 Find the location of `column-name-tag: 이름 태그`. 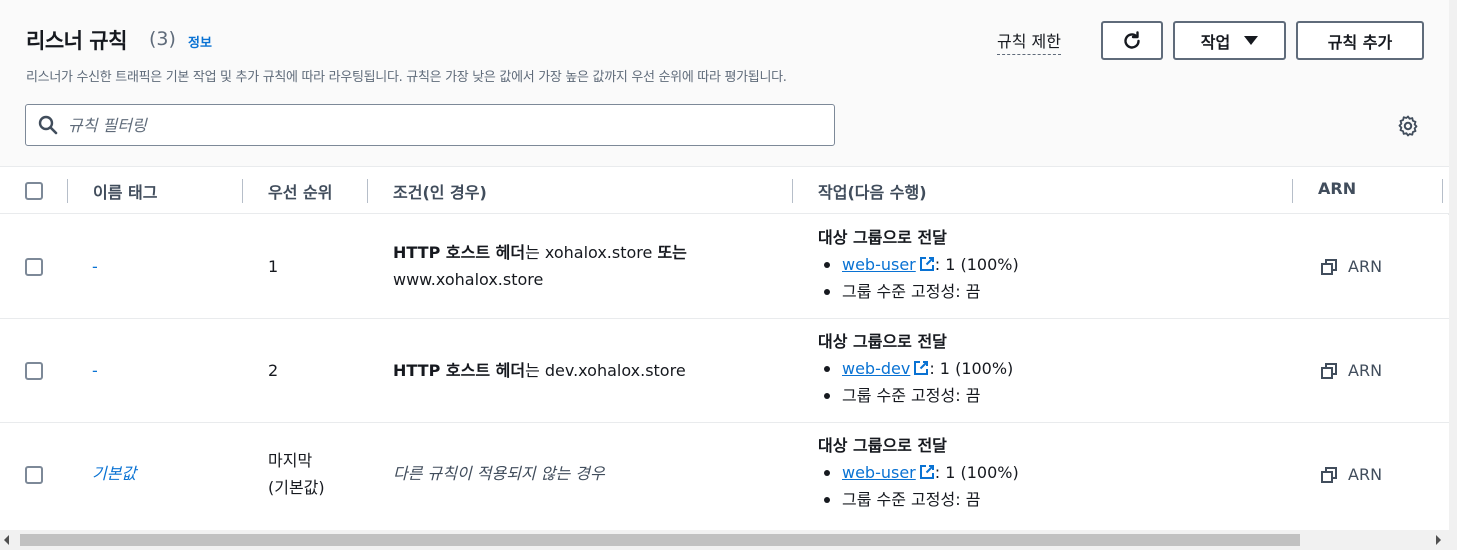

column-name-tag: 이름 태그 is located at coordinates (125, 191).